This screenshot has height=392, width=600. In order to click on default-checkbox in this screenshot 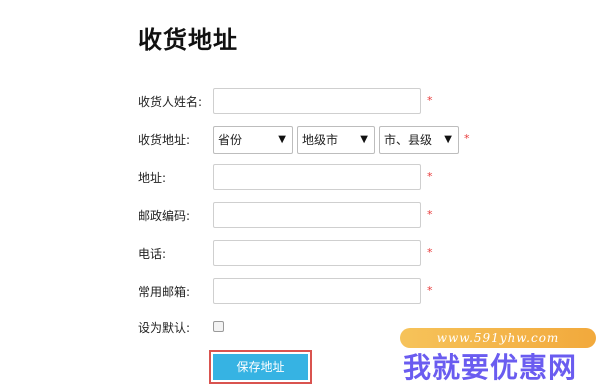, I will do `click(218, 326)`.